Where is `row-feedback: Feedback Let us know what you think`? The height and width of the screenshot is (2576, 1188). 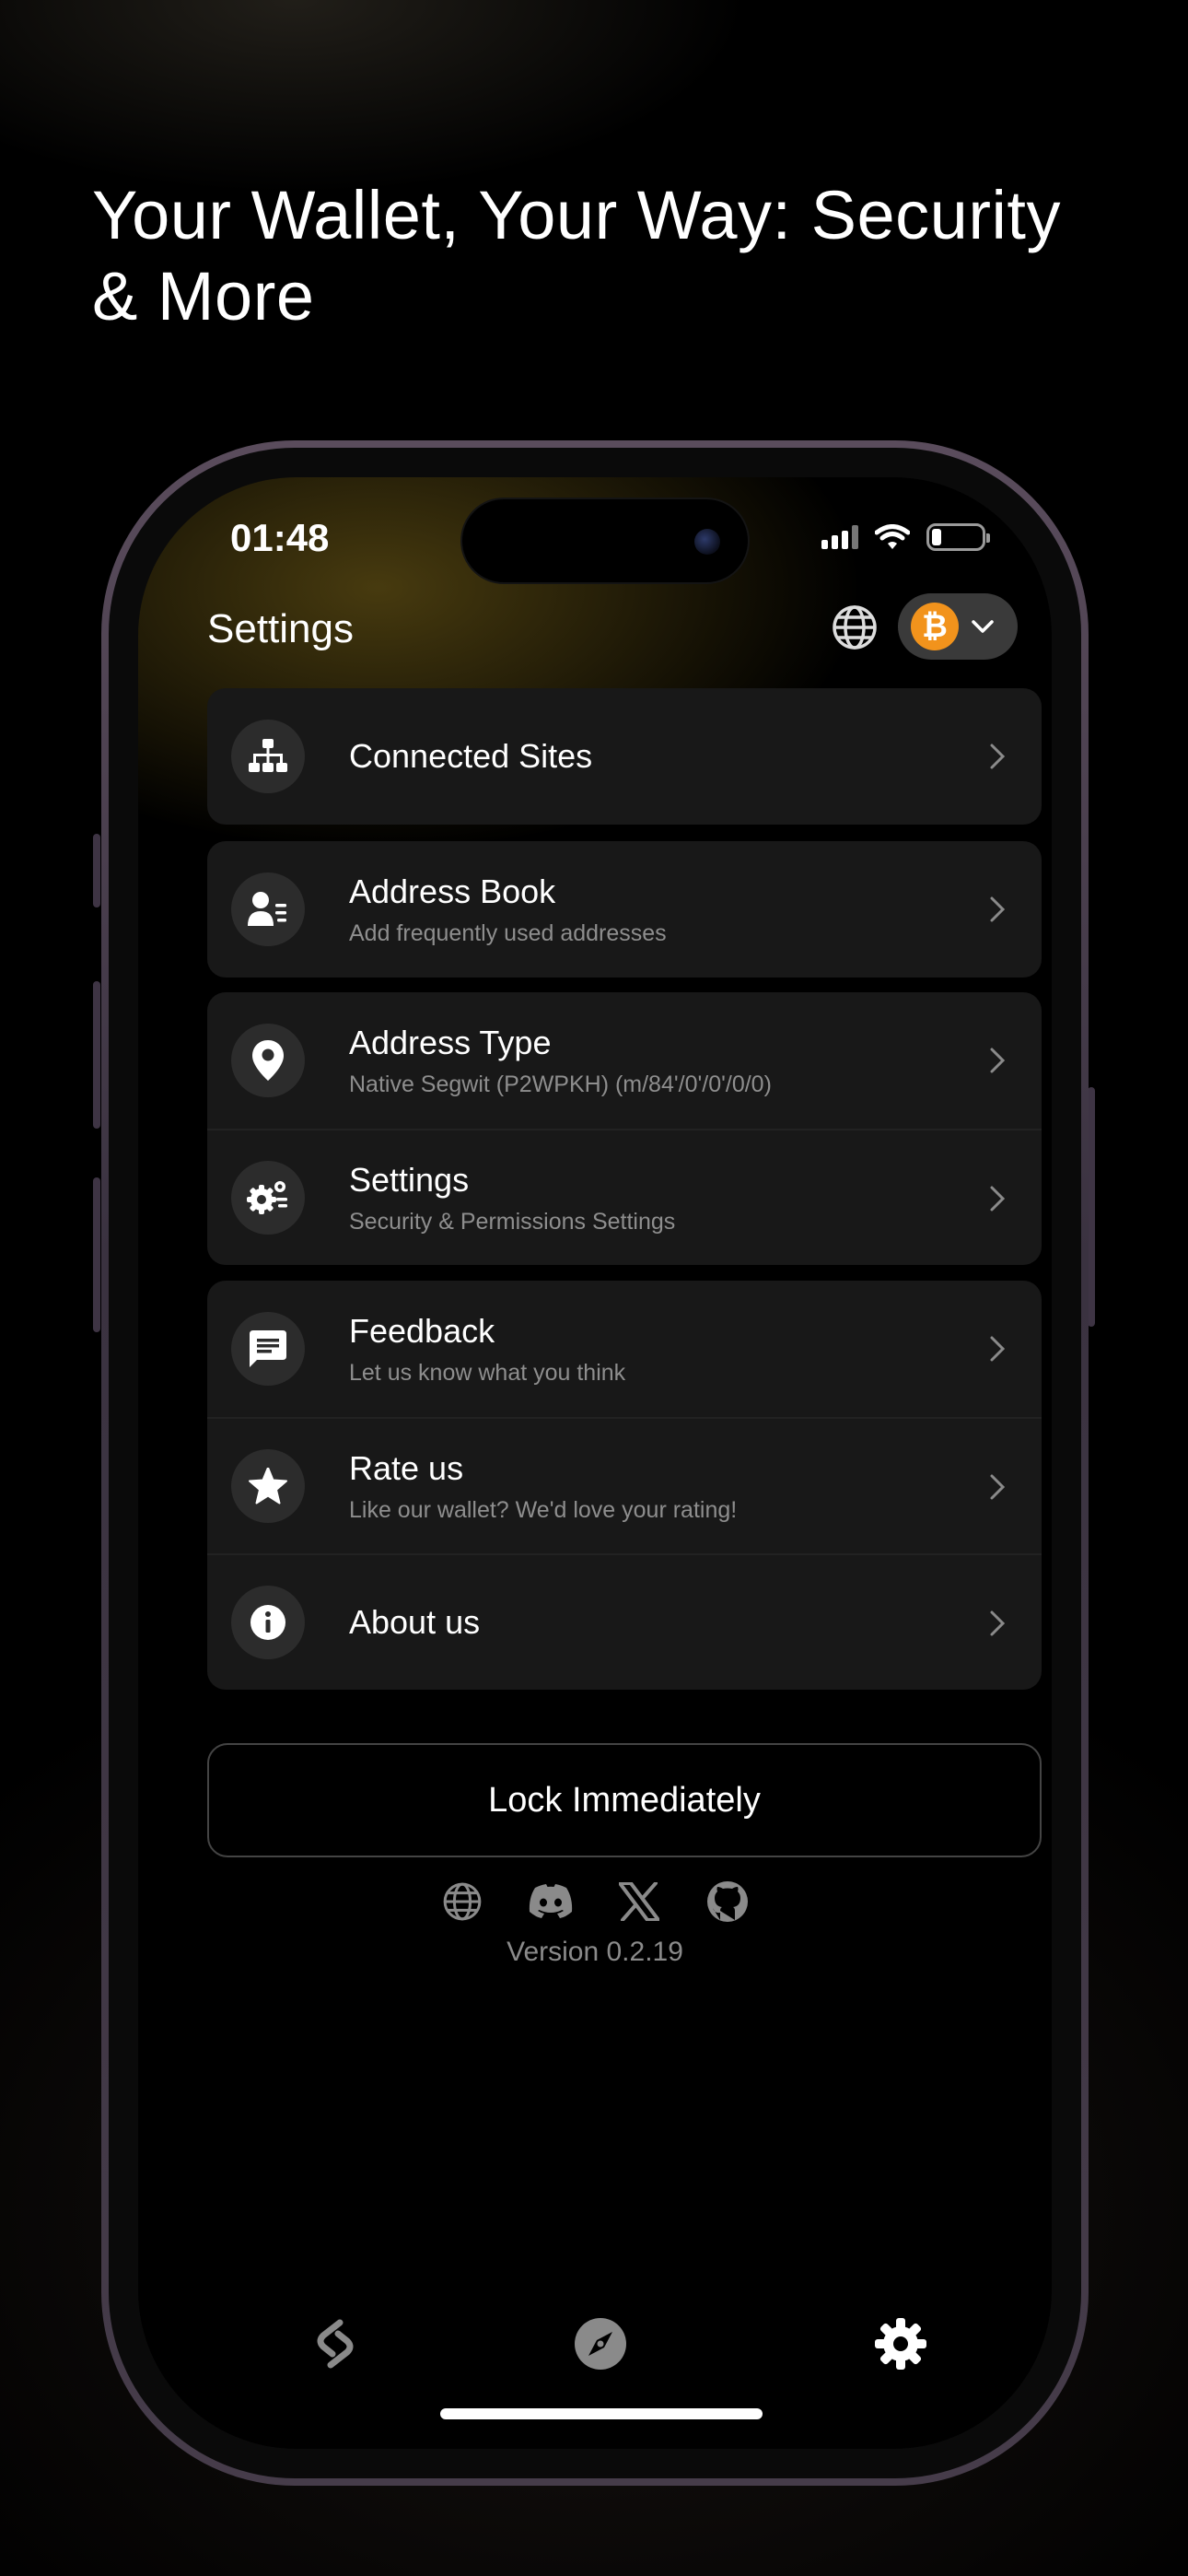
row-feedback: Feedback Let us know what you think is located at coordinates (624, 1349).